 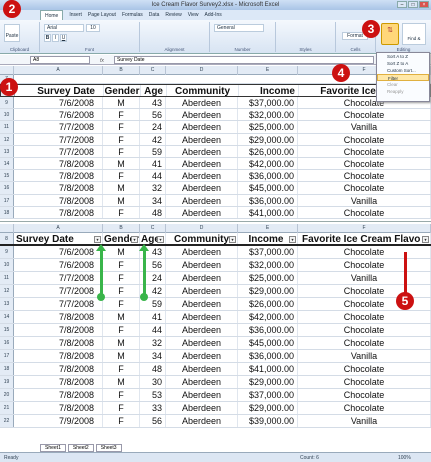 I want to click on formula-input: Survey Date, so click(x=244, y=60).